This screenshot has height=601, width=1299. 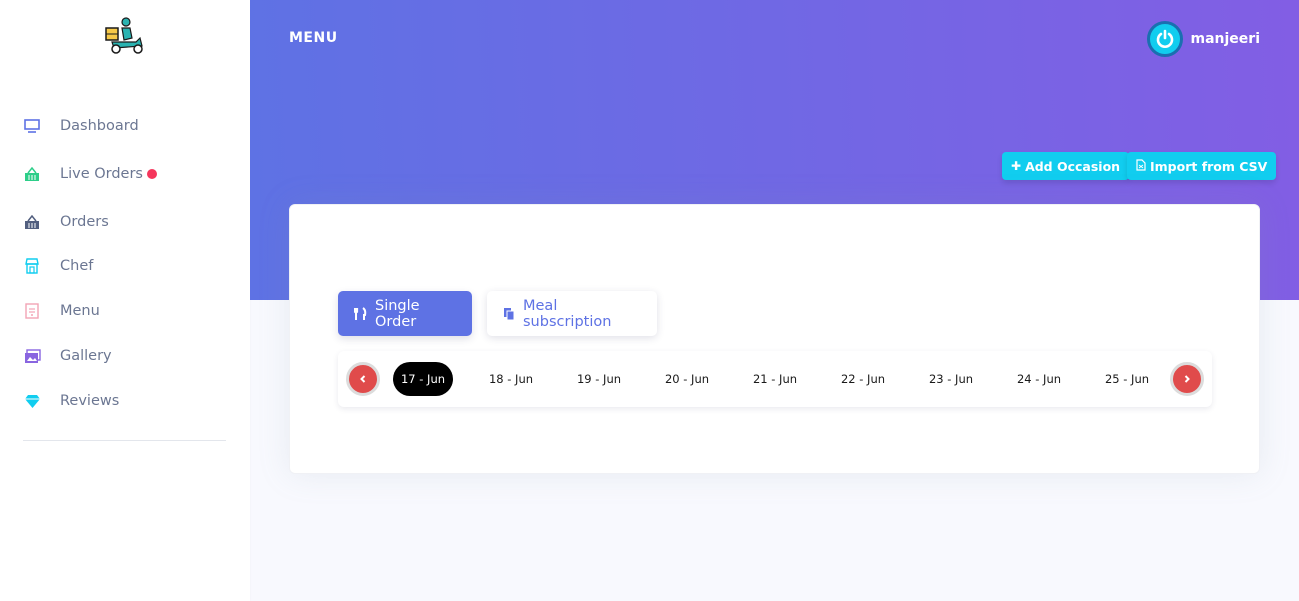 What do you see at coordinates (90, 401) in the screenshot?
I see `sidebar-item-label: Reviews` at bounding box center [90, 401].